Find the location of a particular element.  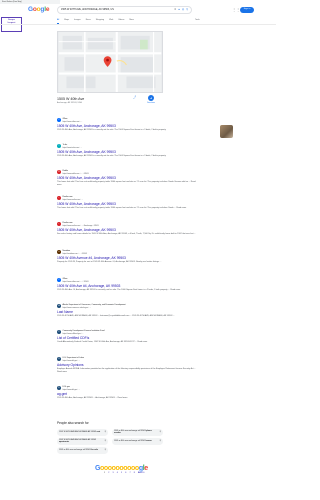

side-badge: Scrape Inspect is located at coordinates (11, 24).